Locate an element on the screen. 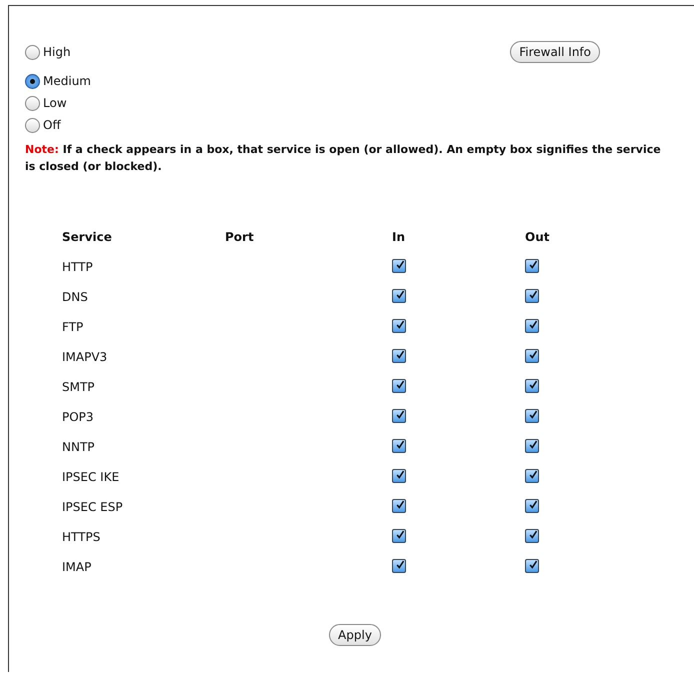 This screenshot has width=694, height=673. firewall-info-button: Firewall Info is located at coordinates (555, 52).